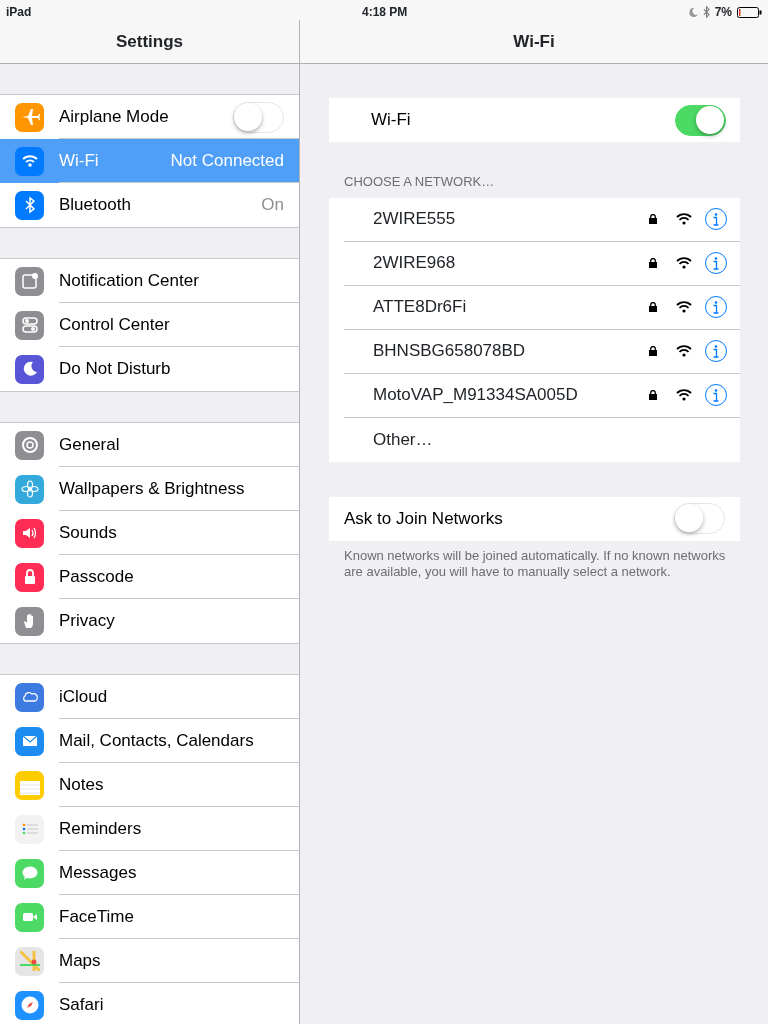 The height and width of the screenshot is (1024, 768). Describe the element at coordinates (149, 917) in the screenshot. I see `settings-item: FaceTime` at that location.